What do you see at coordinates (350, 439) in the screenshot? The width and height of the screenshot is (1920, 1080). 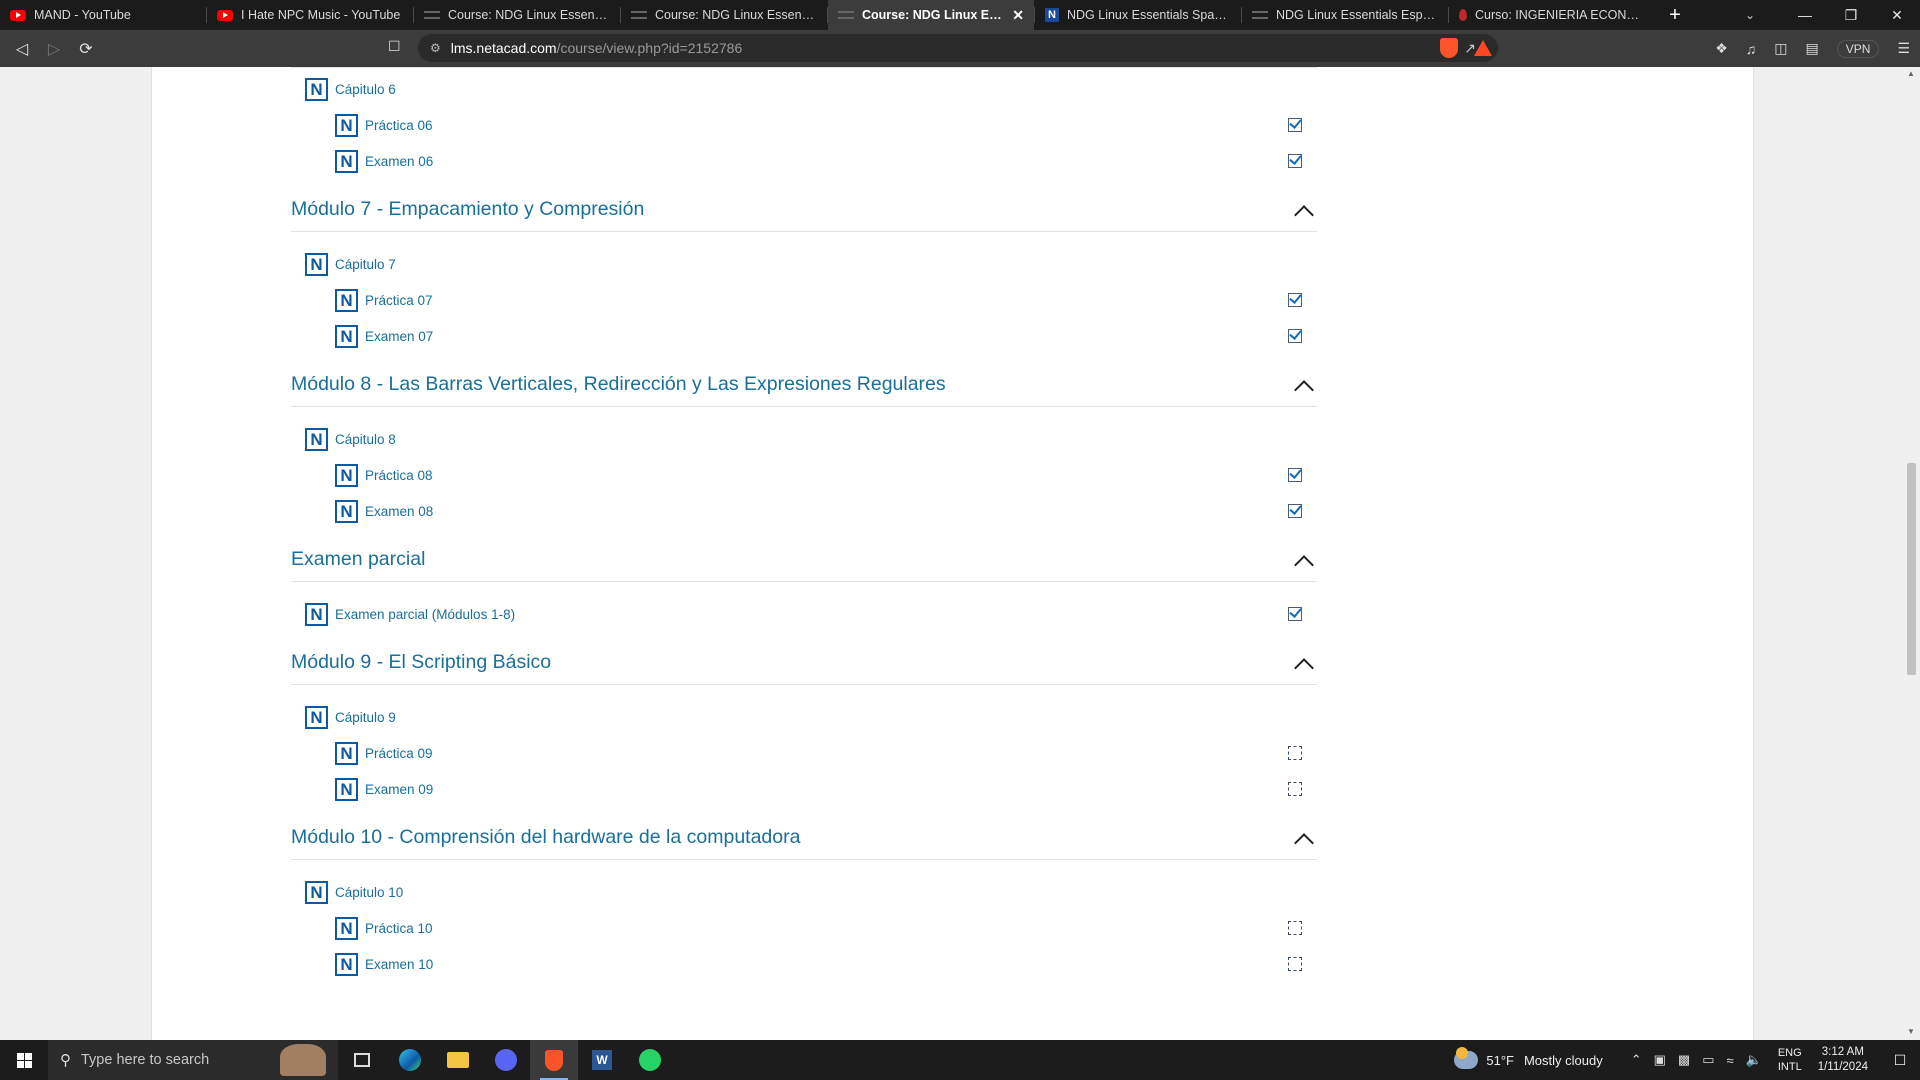 I see `activity-link: N Cápitulo 8` at bounding box center [350, 439].